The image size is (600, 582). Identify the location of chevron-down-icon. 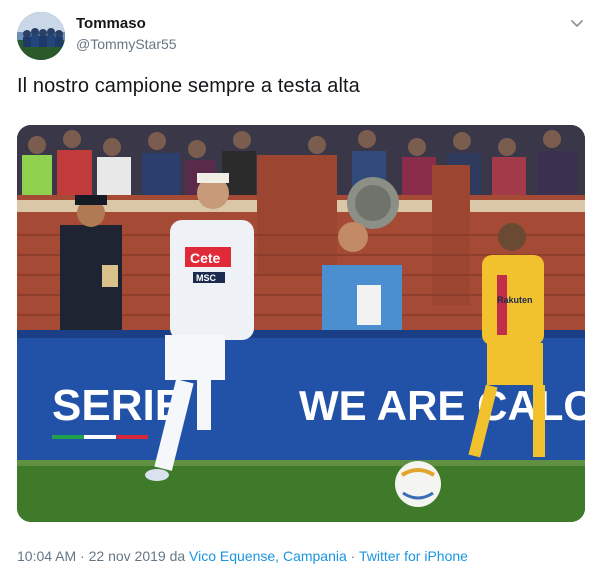
(577, 23).